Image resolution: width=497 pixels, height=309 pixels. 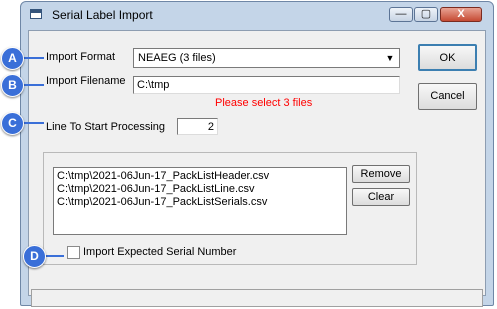 What do you see at coordinates (81, 57) in the screenshot?
I see `import-format-label: Import Format` at bounding box center [81, 57].